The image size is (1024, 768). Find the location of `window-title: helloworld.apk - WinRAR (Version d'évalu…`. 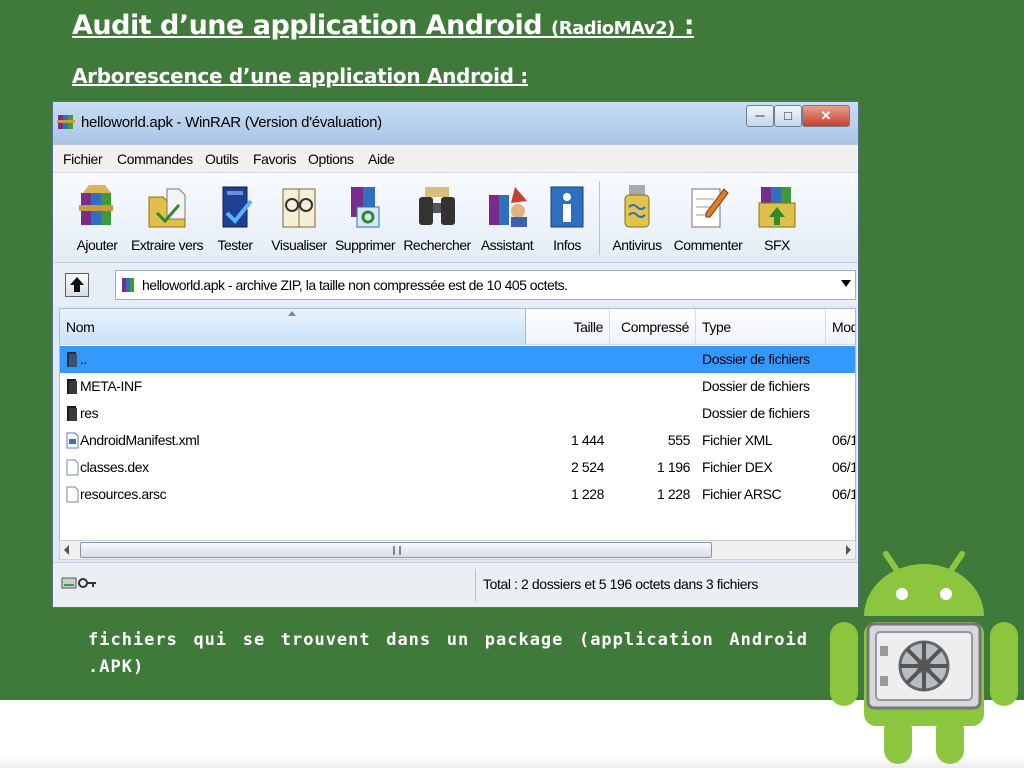

window-title: helloworld.apk - WinRAR (Version d'évalu… is located at coordinates (231, 122).